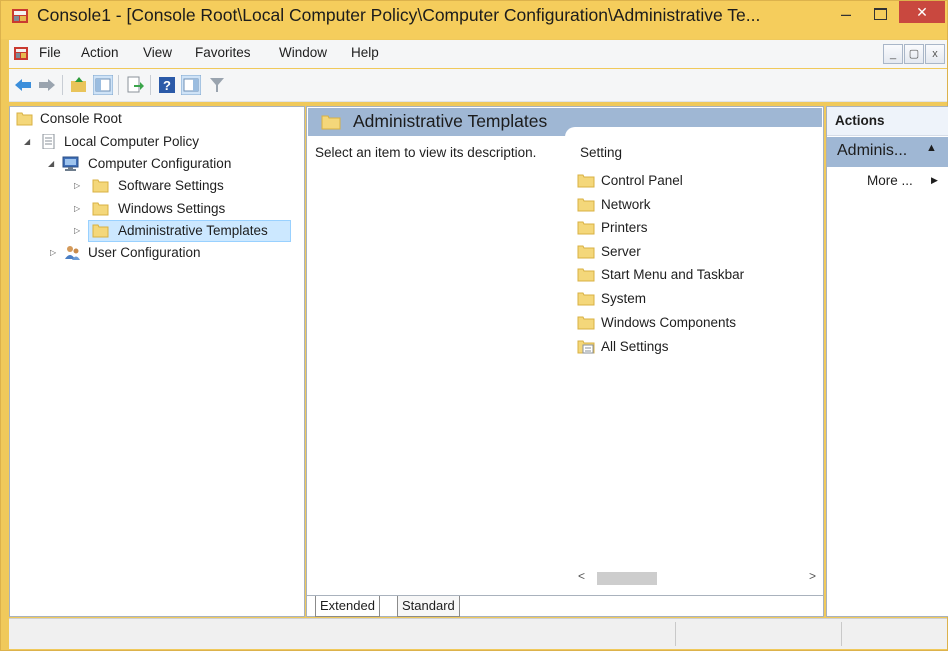 The height and width of the screenshot is (651, 948). Describe the element at coordinates (47, 85) in the screenshot. I see `forward-arrow-icon` at that location.